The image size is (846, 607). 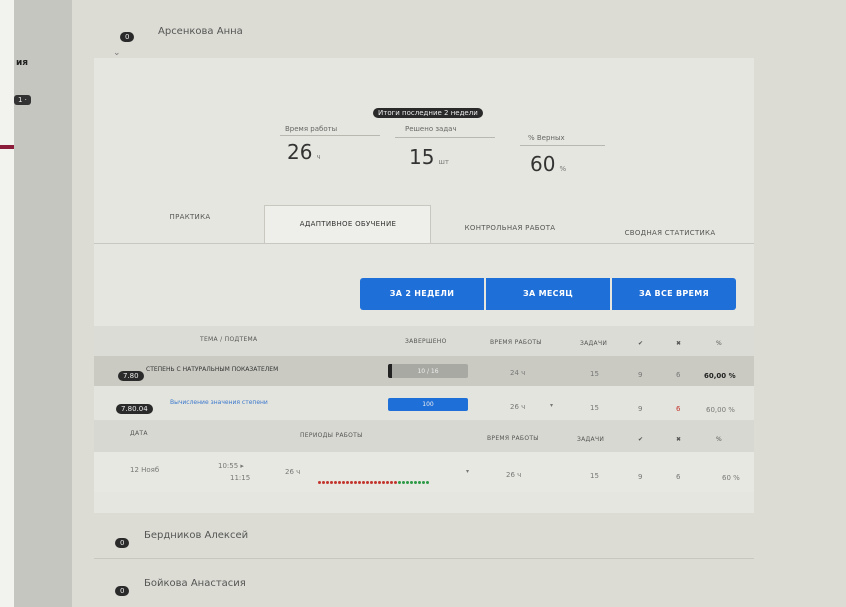 What do you see at coordinates (22, 100) in the screenshot?
I see `sidebar-badge: 1 ·` at bounding box center [22, 100].